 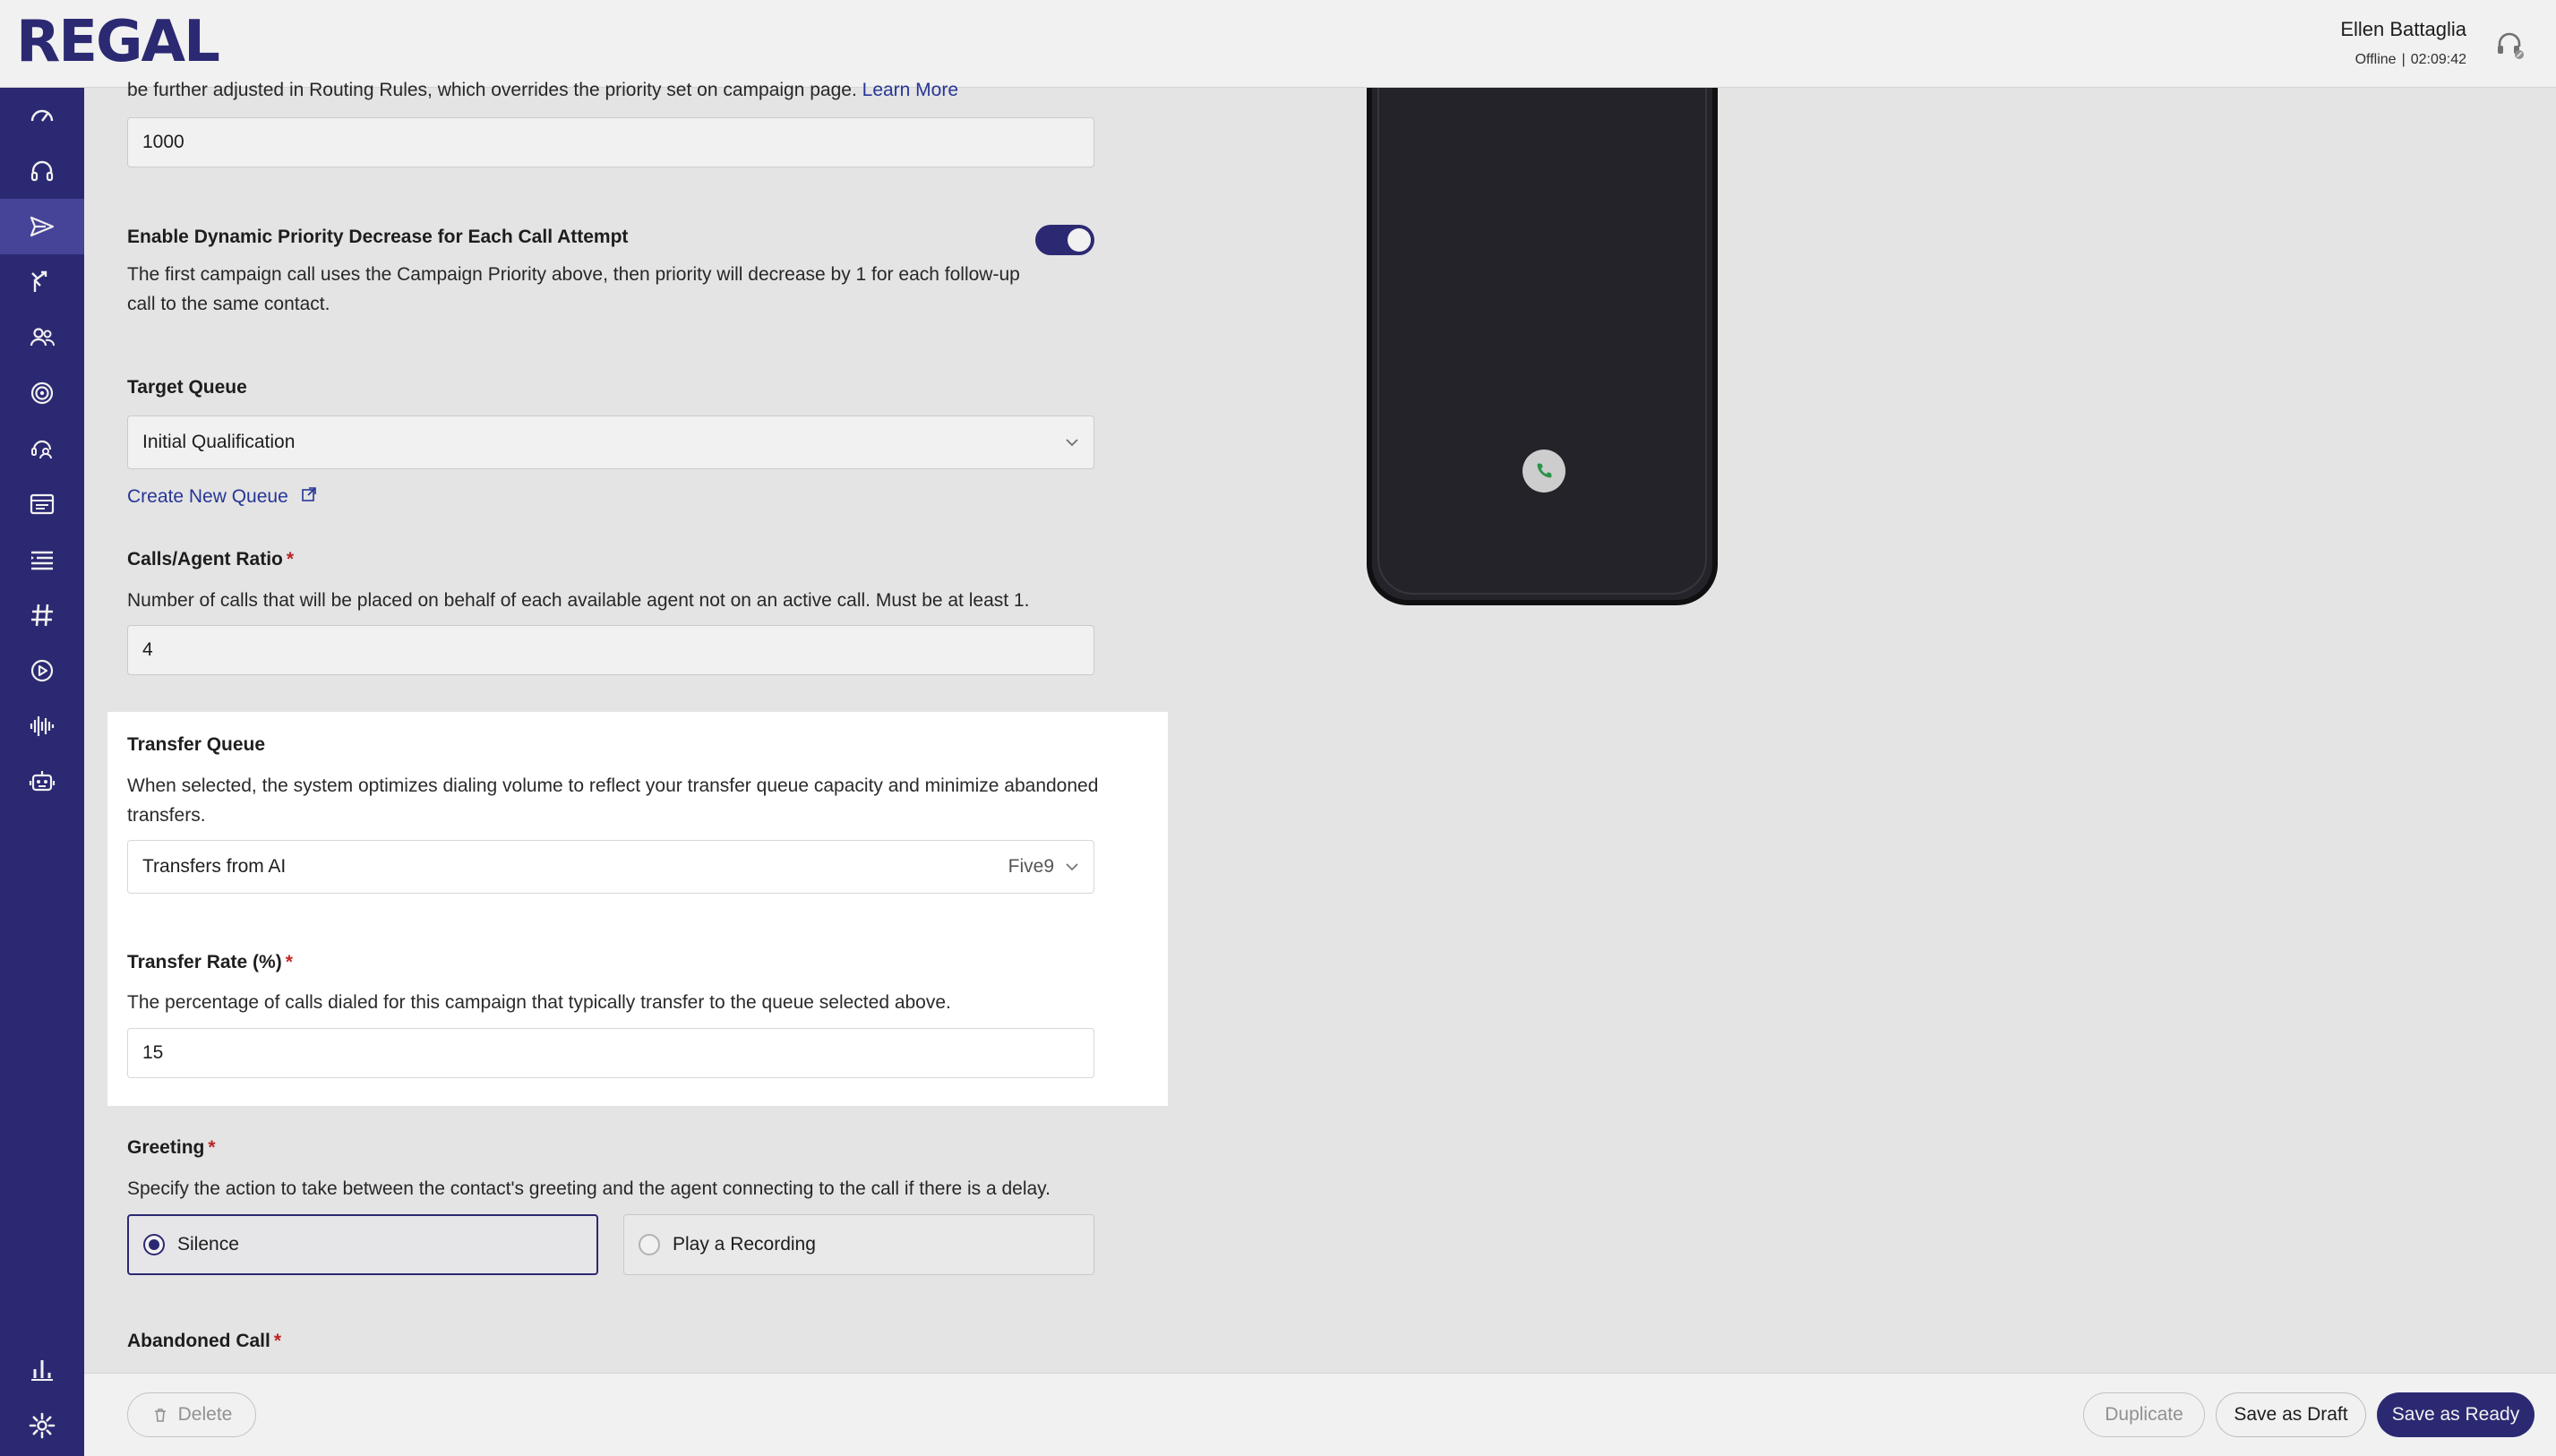 What do you see at coordinates (610, 1053) in the screenshot?
I see `transfer-rate-input: 15` at bounding box center [610, 1053].